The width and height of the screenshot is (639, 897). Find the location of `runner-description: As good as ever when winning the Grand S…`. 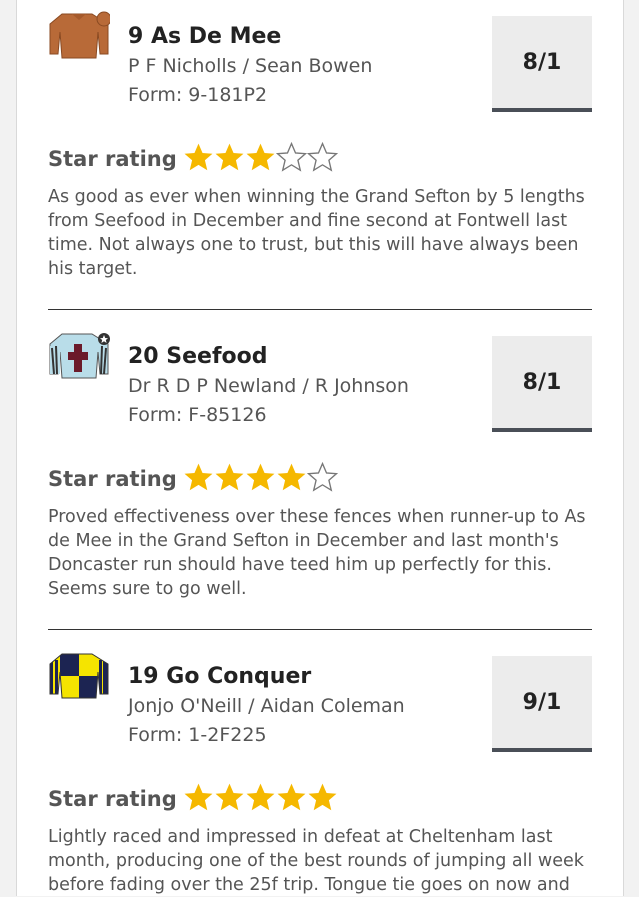

runner-description: As good as ever when winning the Grand S… is located at coordinates (316, 233).